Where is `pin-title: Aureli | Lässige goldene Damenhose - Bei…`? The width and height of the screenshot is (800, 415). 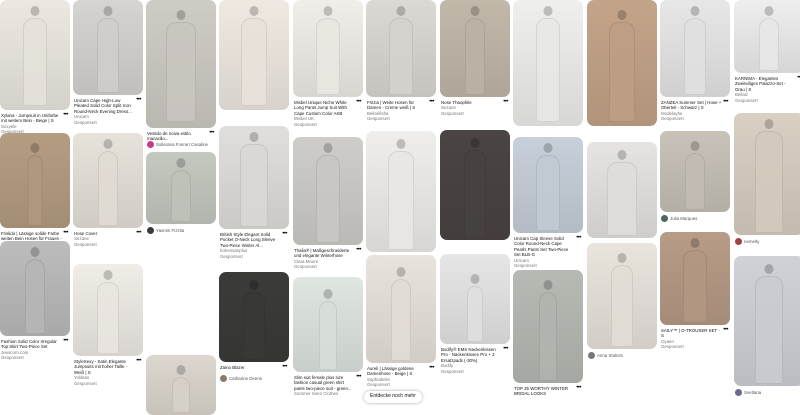 pin-title: Aureli | Lässige goldene Damenhose - Bei… is located at coordinates (401, 371).